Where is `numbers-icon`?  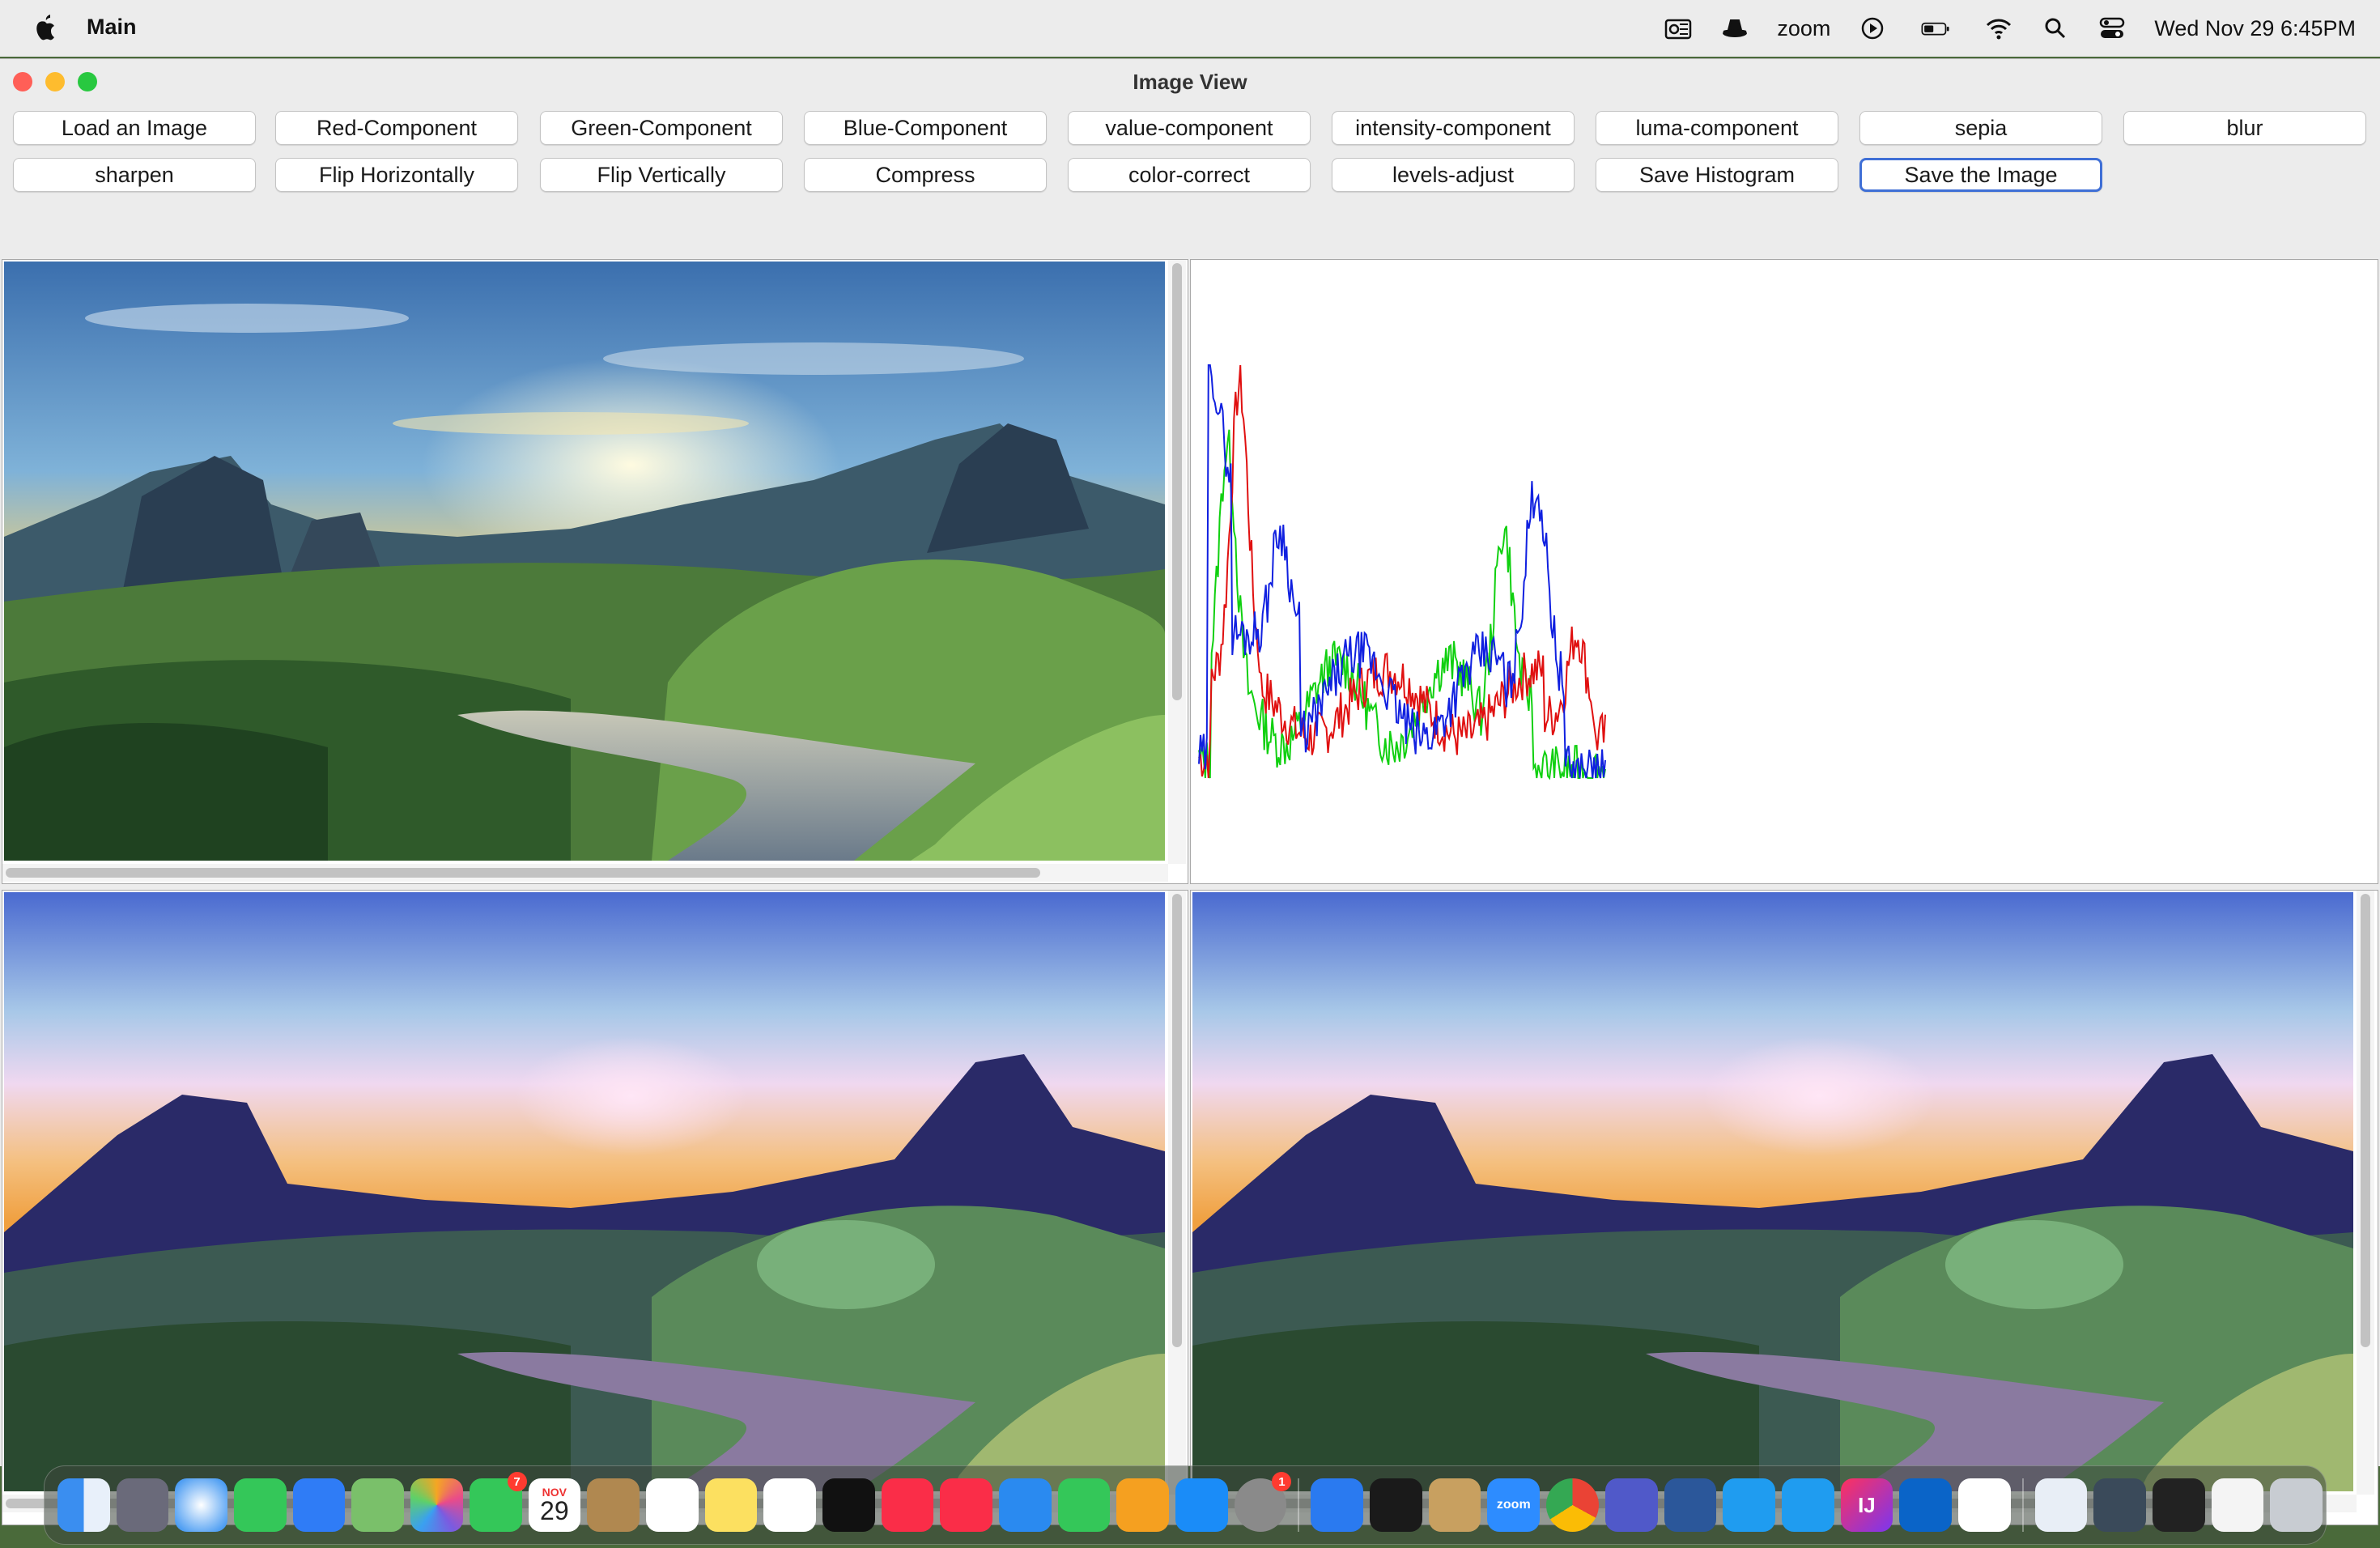
numbers-icon is located at coordinates (1084, 1505).